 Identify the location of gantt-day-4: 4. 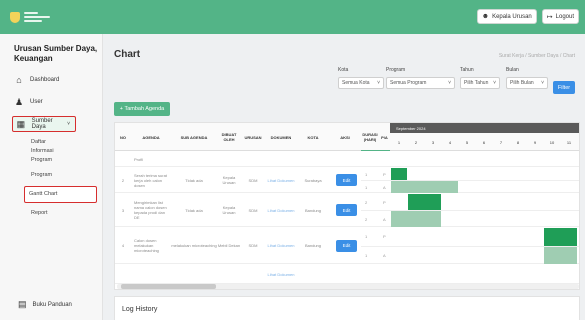
(450, 142).